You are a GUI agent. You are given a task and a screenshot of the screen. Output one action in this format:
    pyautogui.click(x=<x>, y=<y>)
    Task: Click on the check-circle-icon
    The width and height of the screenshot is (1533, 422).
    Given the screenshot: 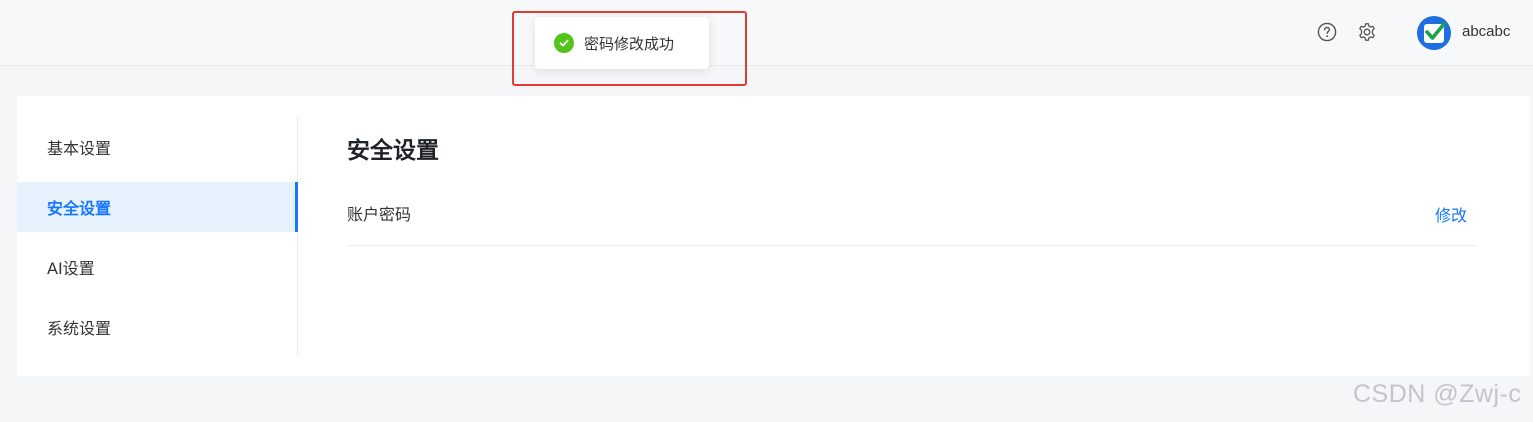 What is the action you would take?
    pyautogui.click(x=564, y=43)
    